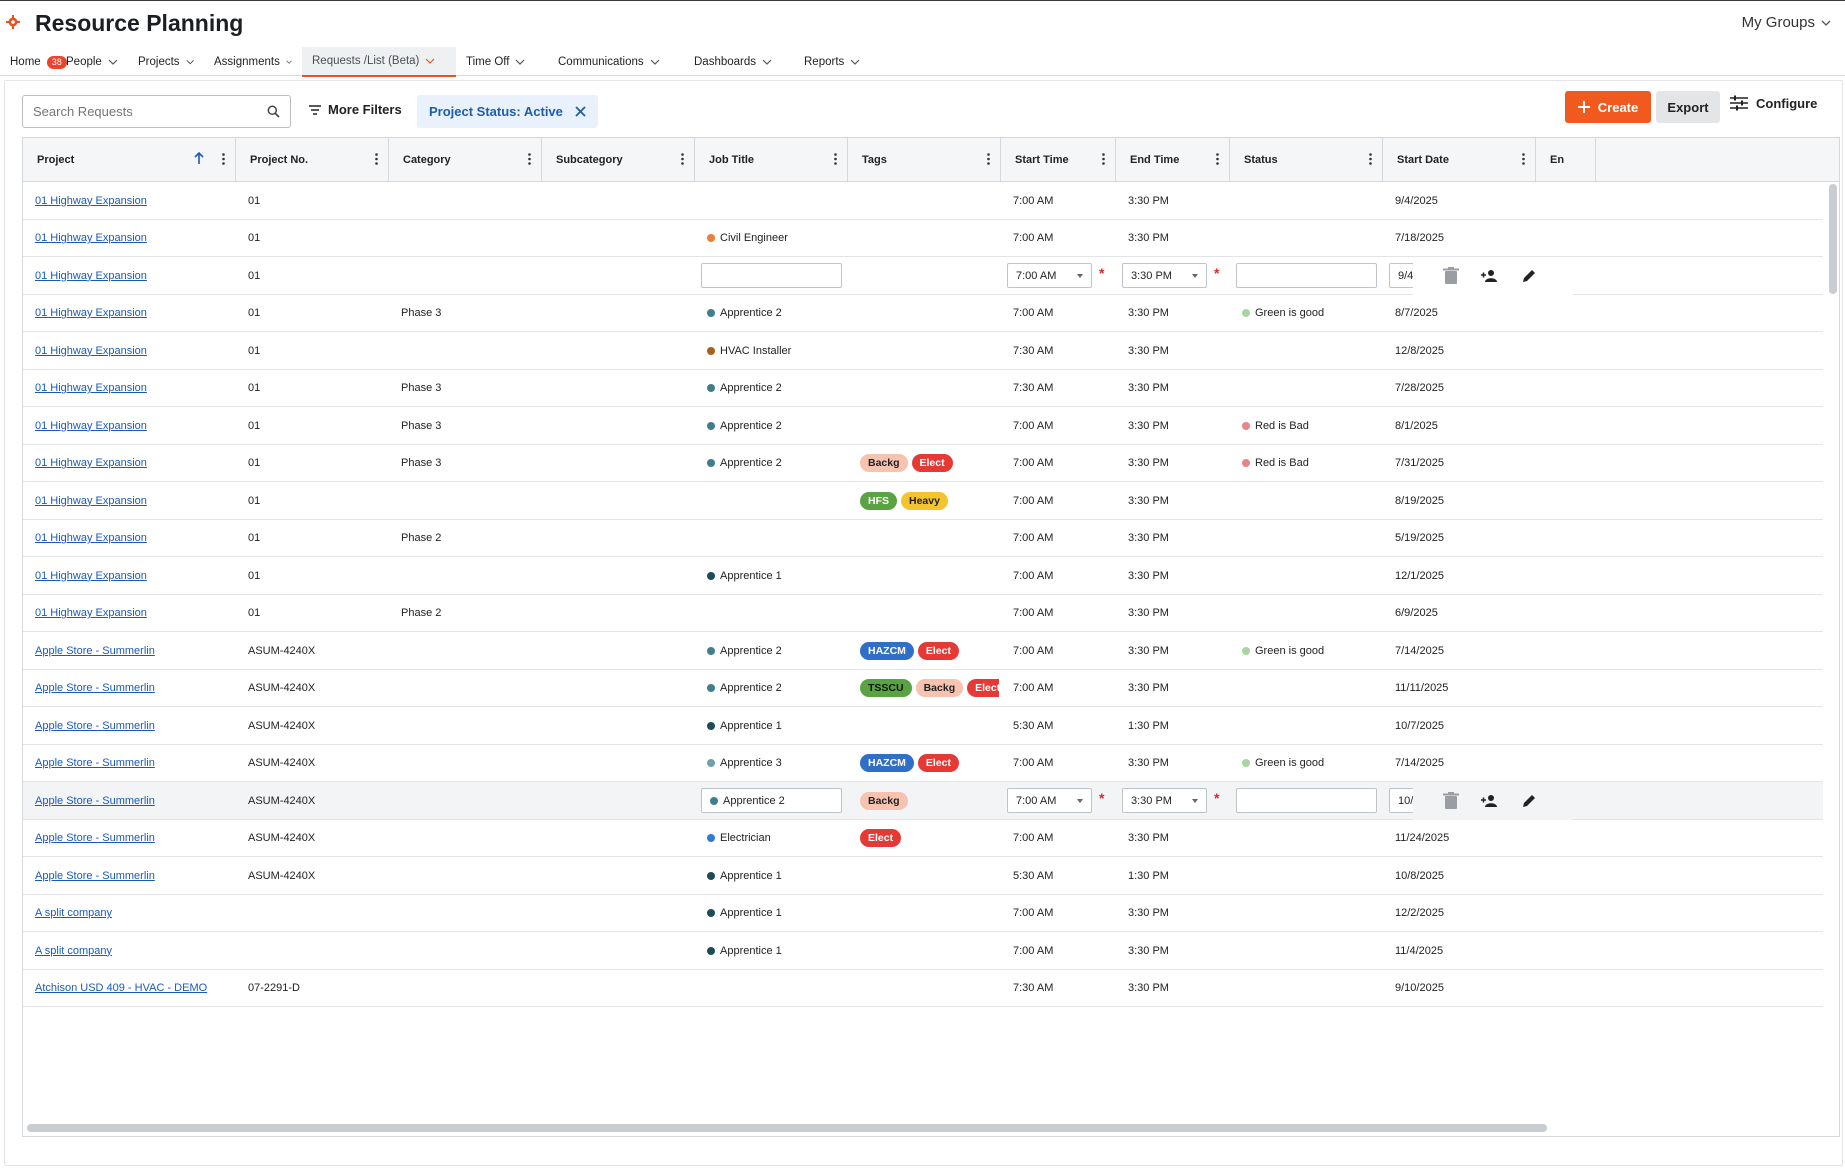 The image size is (1845, 1168). Describe the element at coordinates (150, 111) in the screenshot. I see `search-input` at that location.